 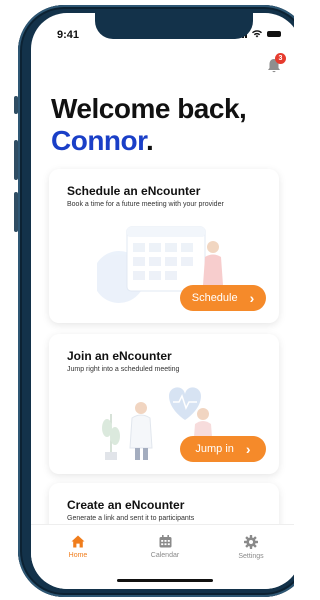 I want to click on notch, so click(x=174, y=26).